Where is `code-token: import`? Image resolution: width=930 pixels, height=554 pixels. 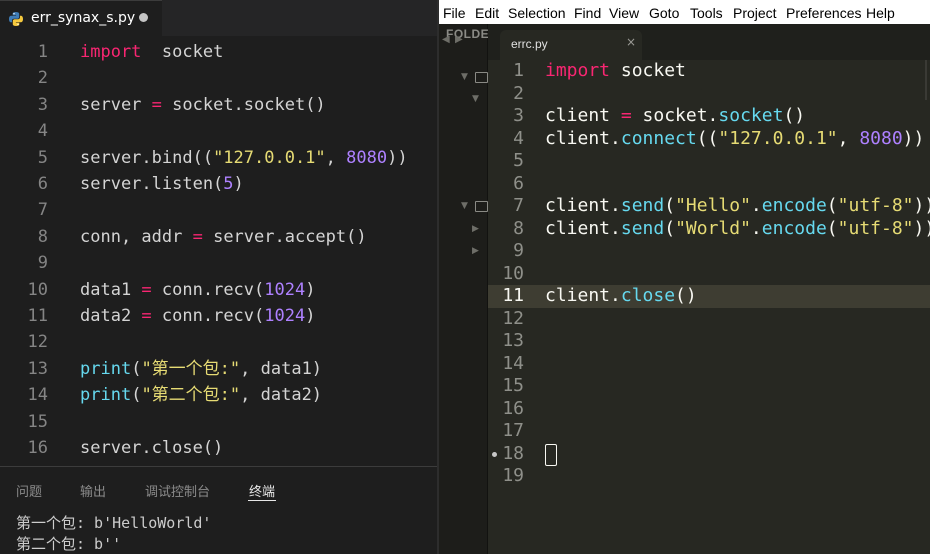 code-token: import is located at coordinates (578, 70).